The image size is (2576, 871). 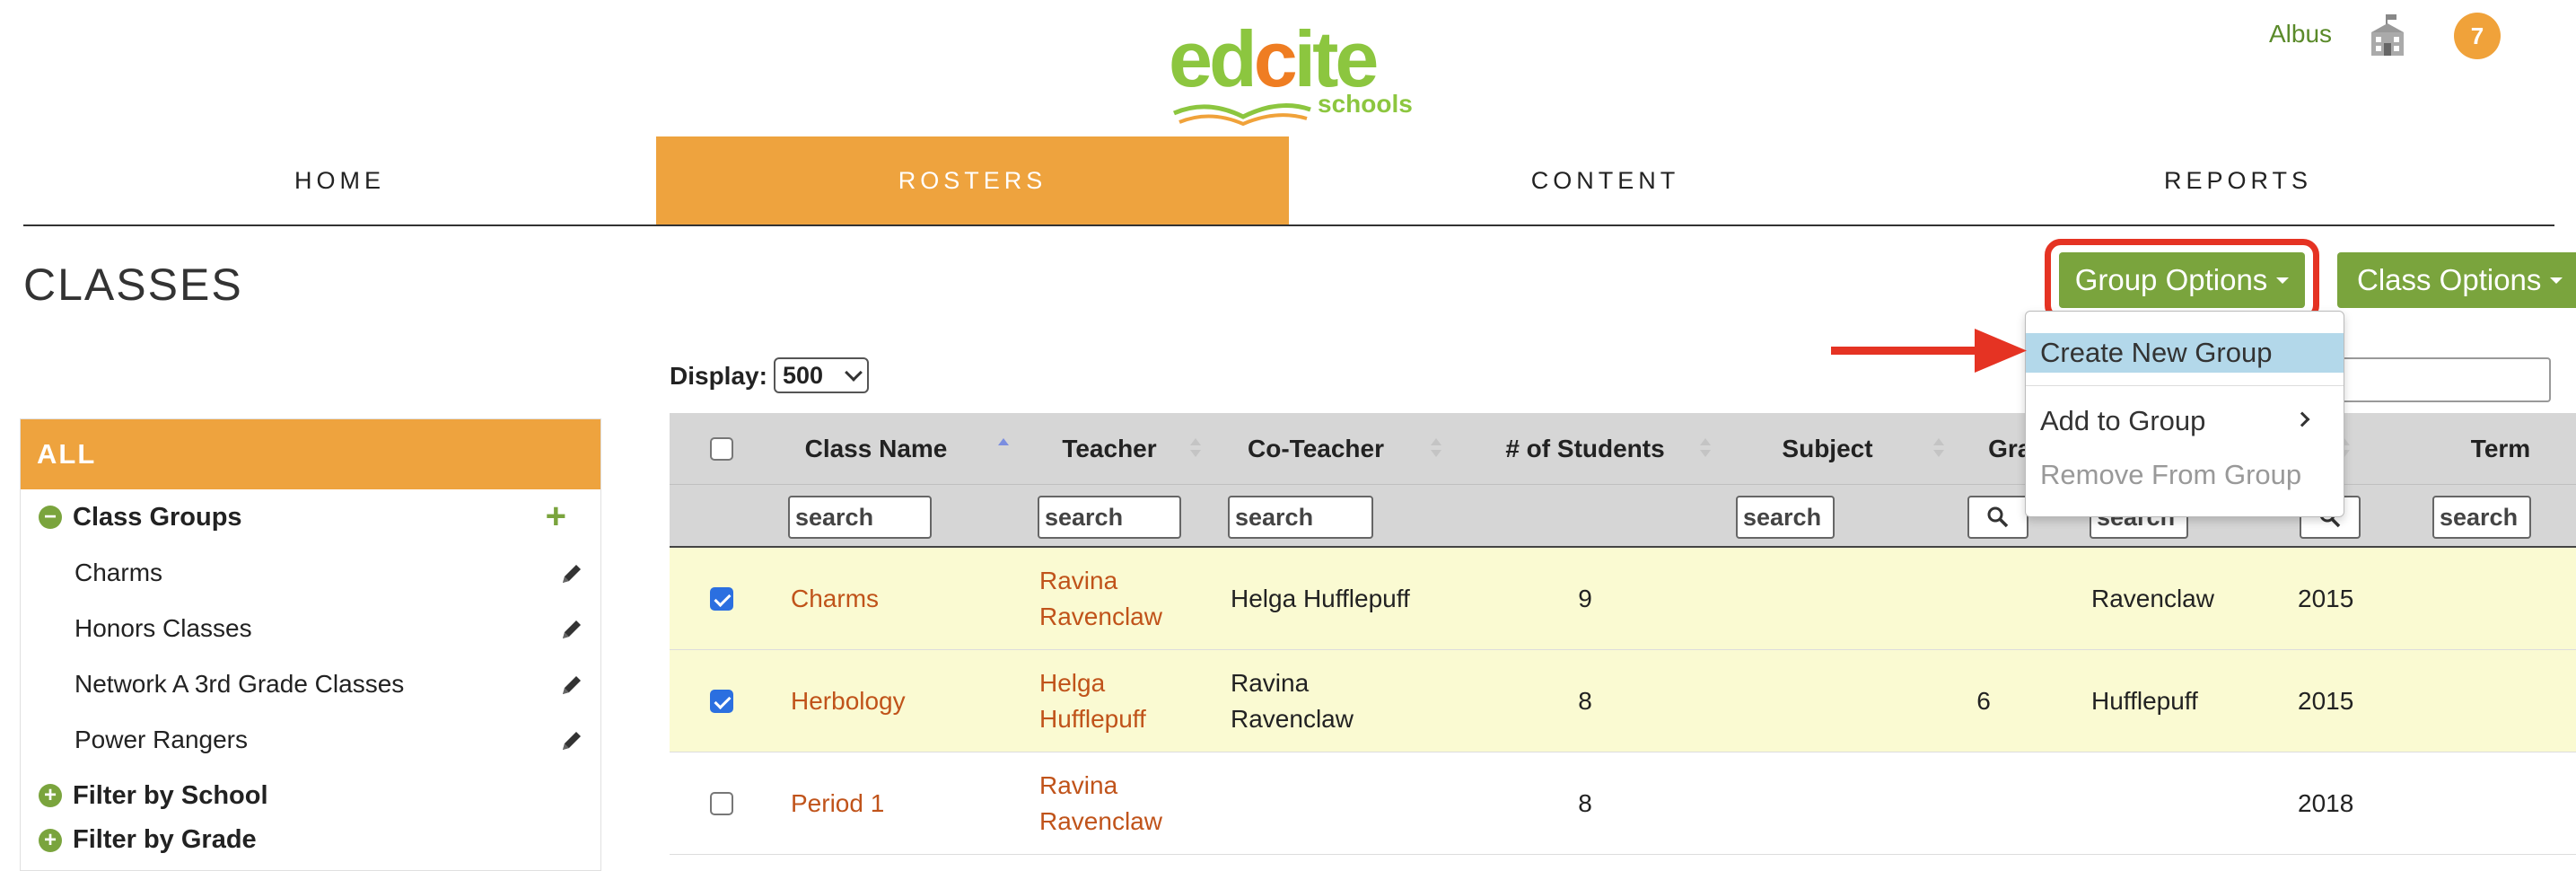 I want to click on class-name-filter-input: search, so click(x=860, y=517).